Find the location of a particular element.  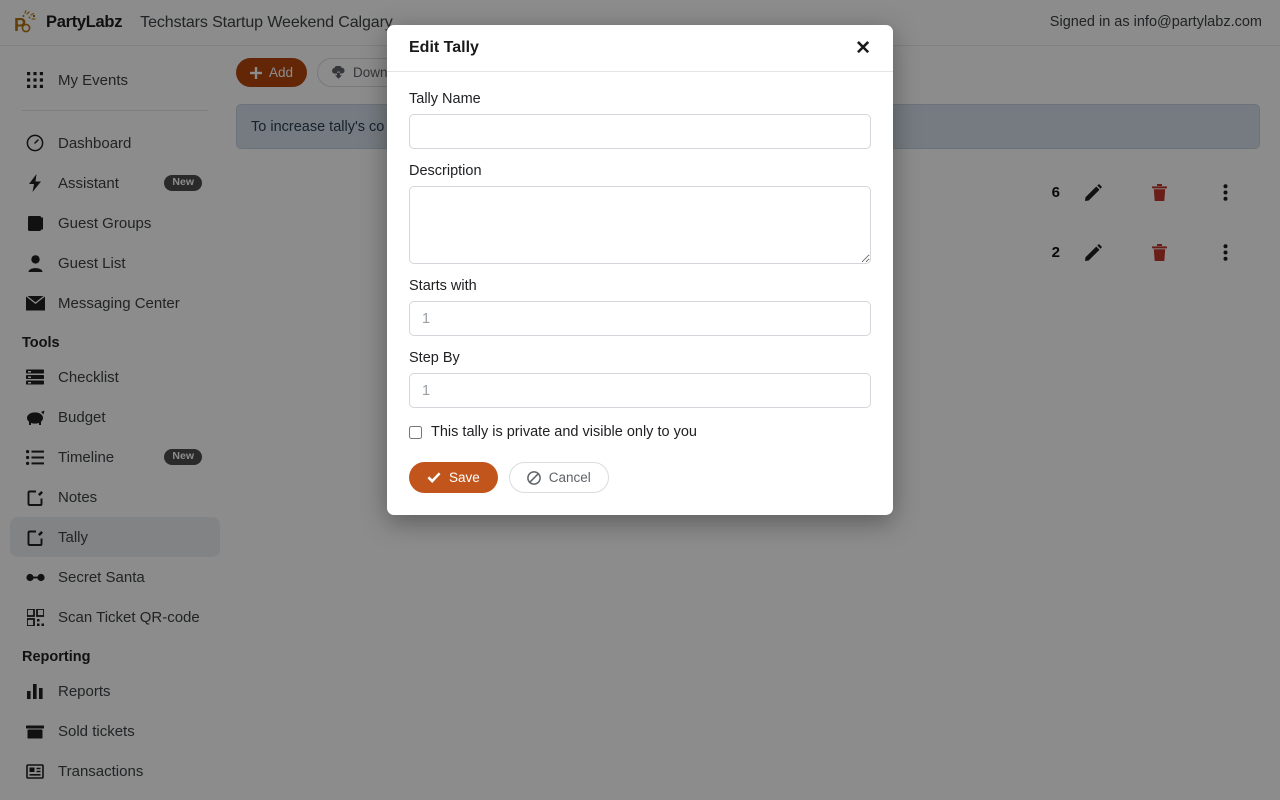

description-field-group: Description is located at coordinates (640, 213).